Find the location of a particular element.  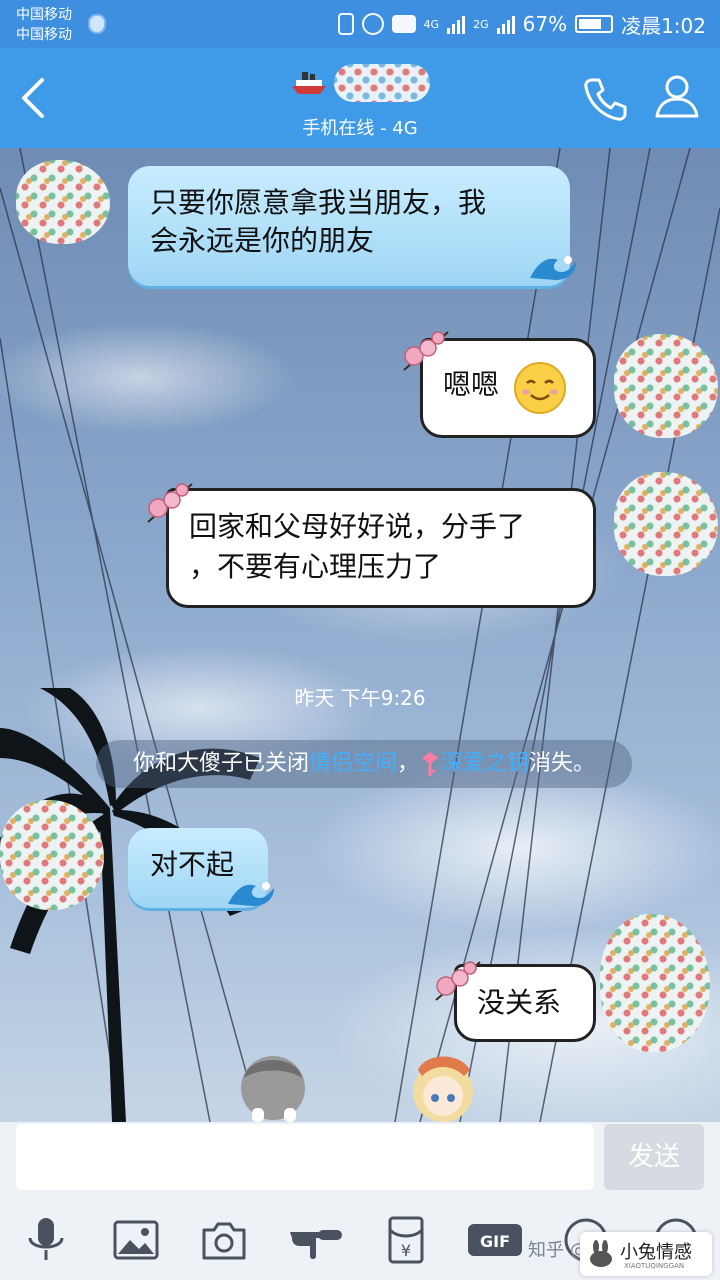

time-separator: 昨天 下午9:26 is located at coordinates (360, 698).